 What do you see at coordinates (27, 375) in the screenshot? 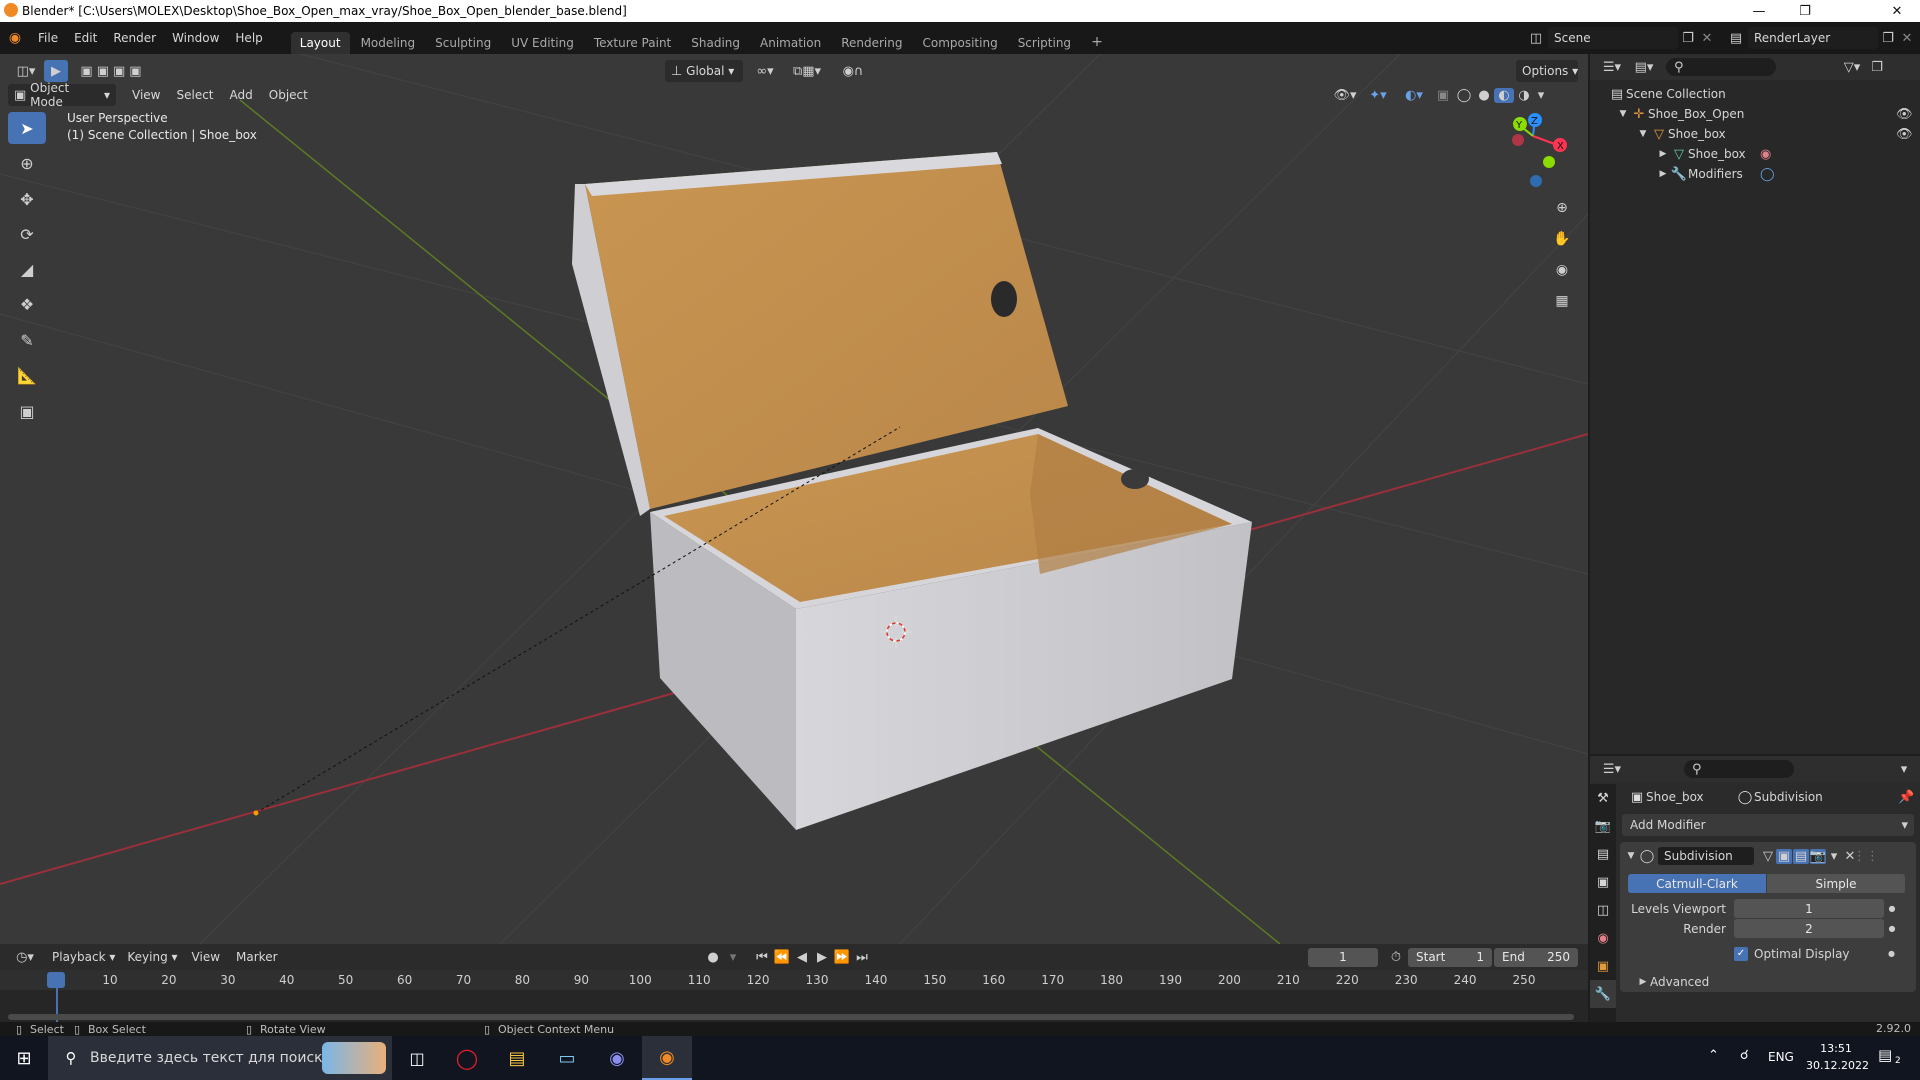
I see `measure-tool-icon: 📐` at bounding box center [27, 375].